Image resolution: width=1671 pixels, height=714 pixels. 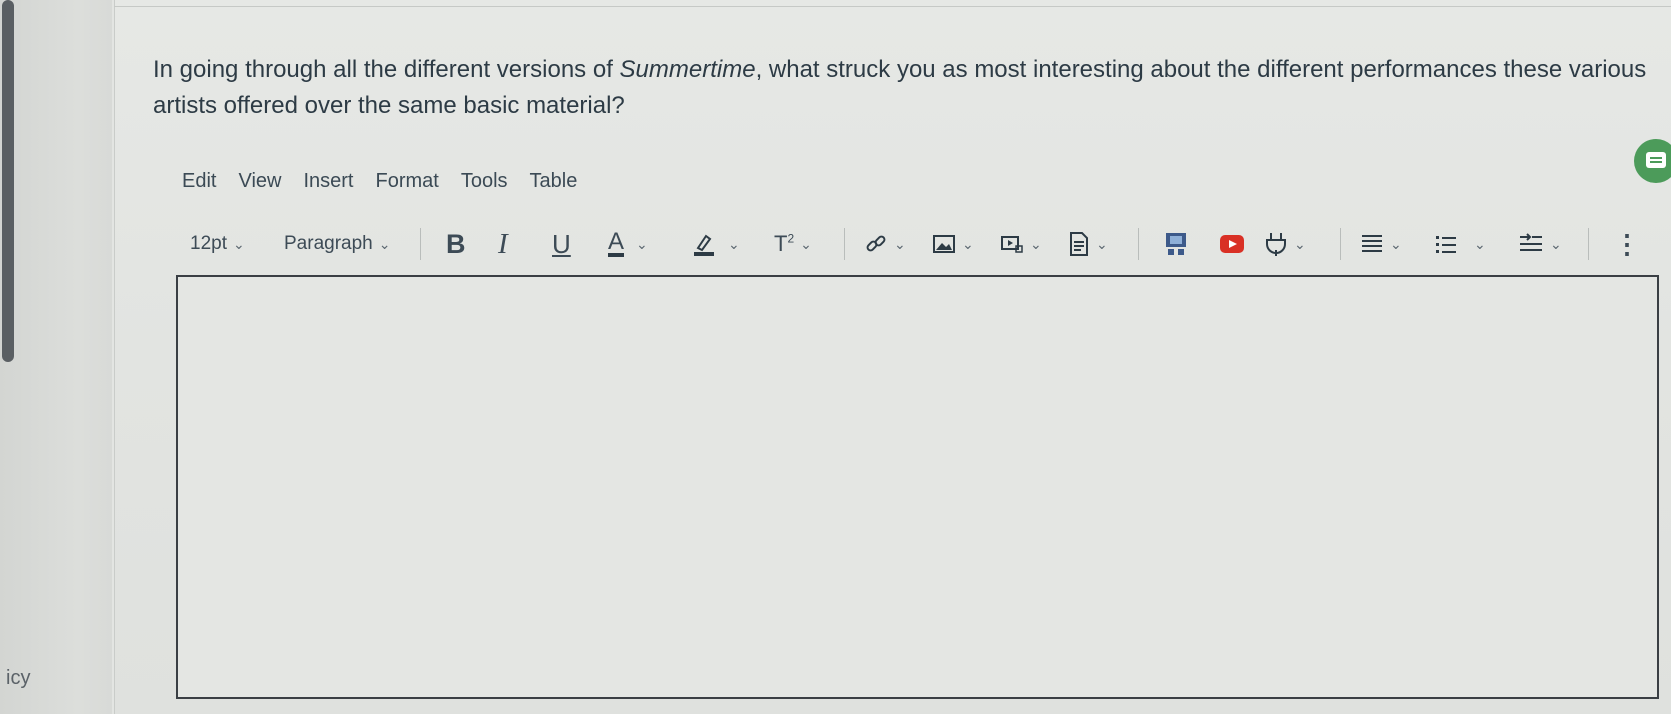 I want to click on font-color-icon: A, so click(x=616, y=242).